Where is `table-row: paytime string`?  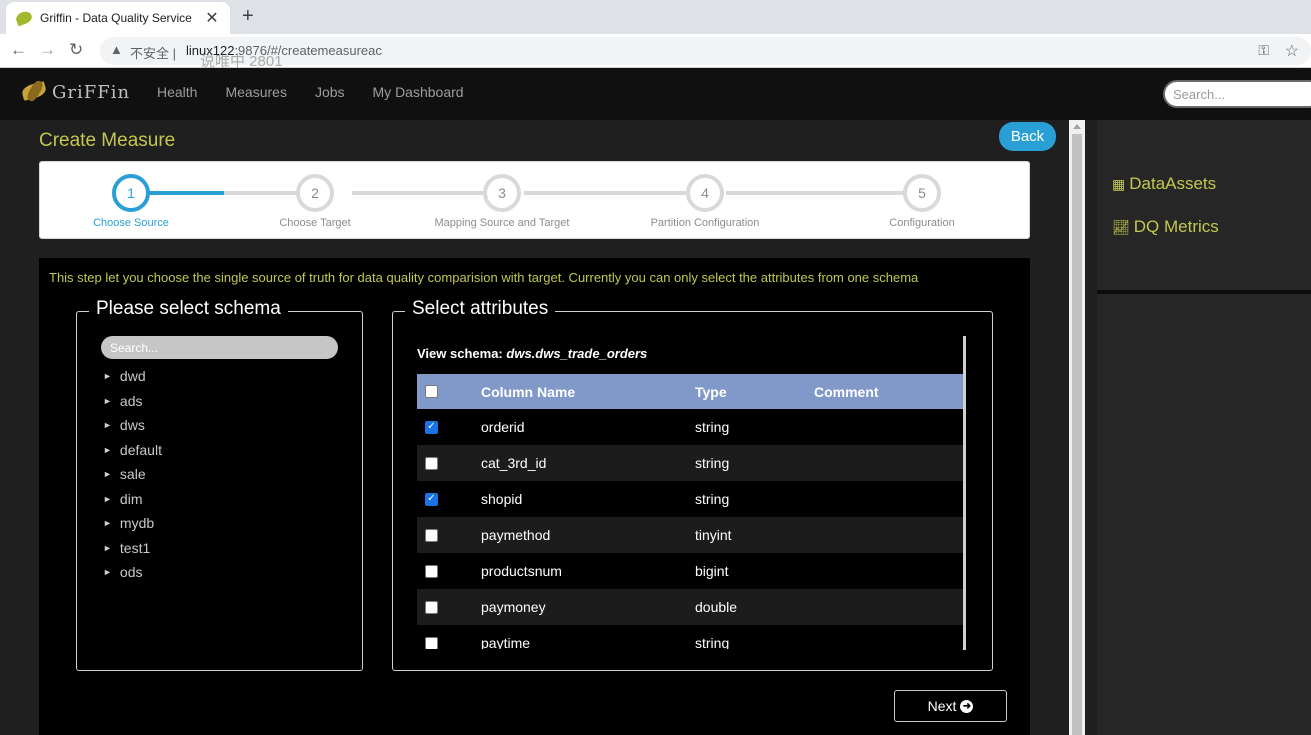
table-row: paytime string is located at coordinates (690, 637).